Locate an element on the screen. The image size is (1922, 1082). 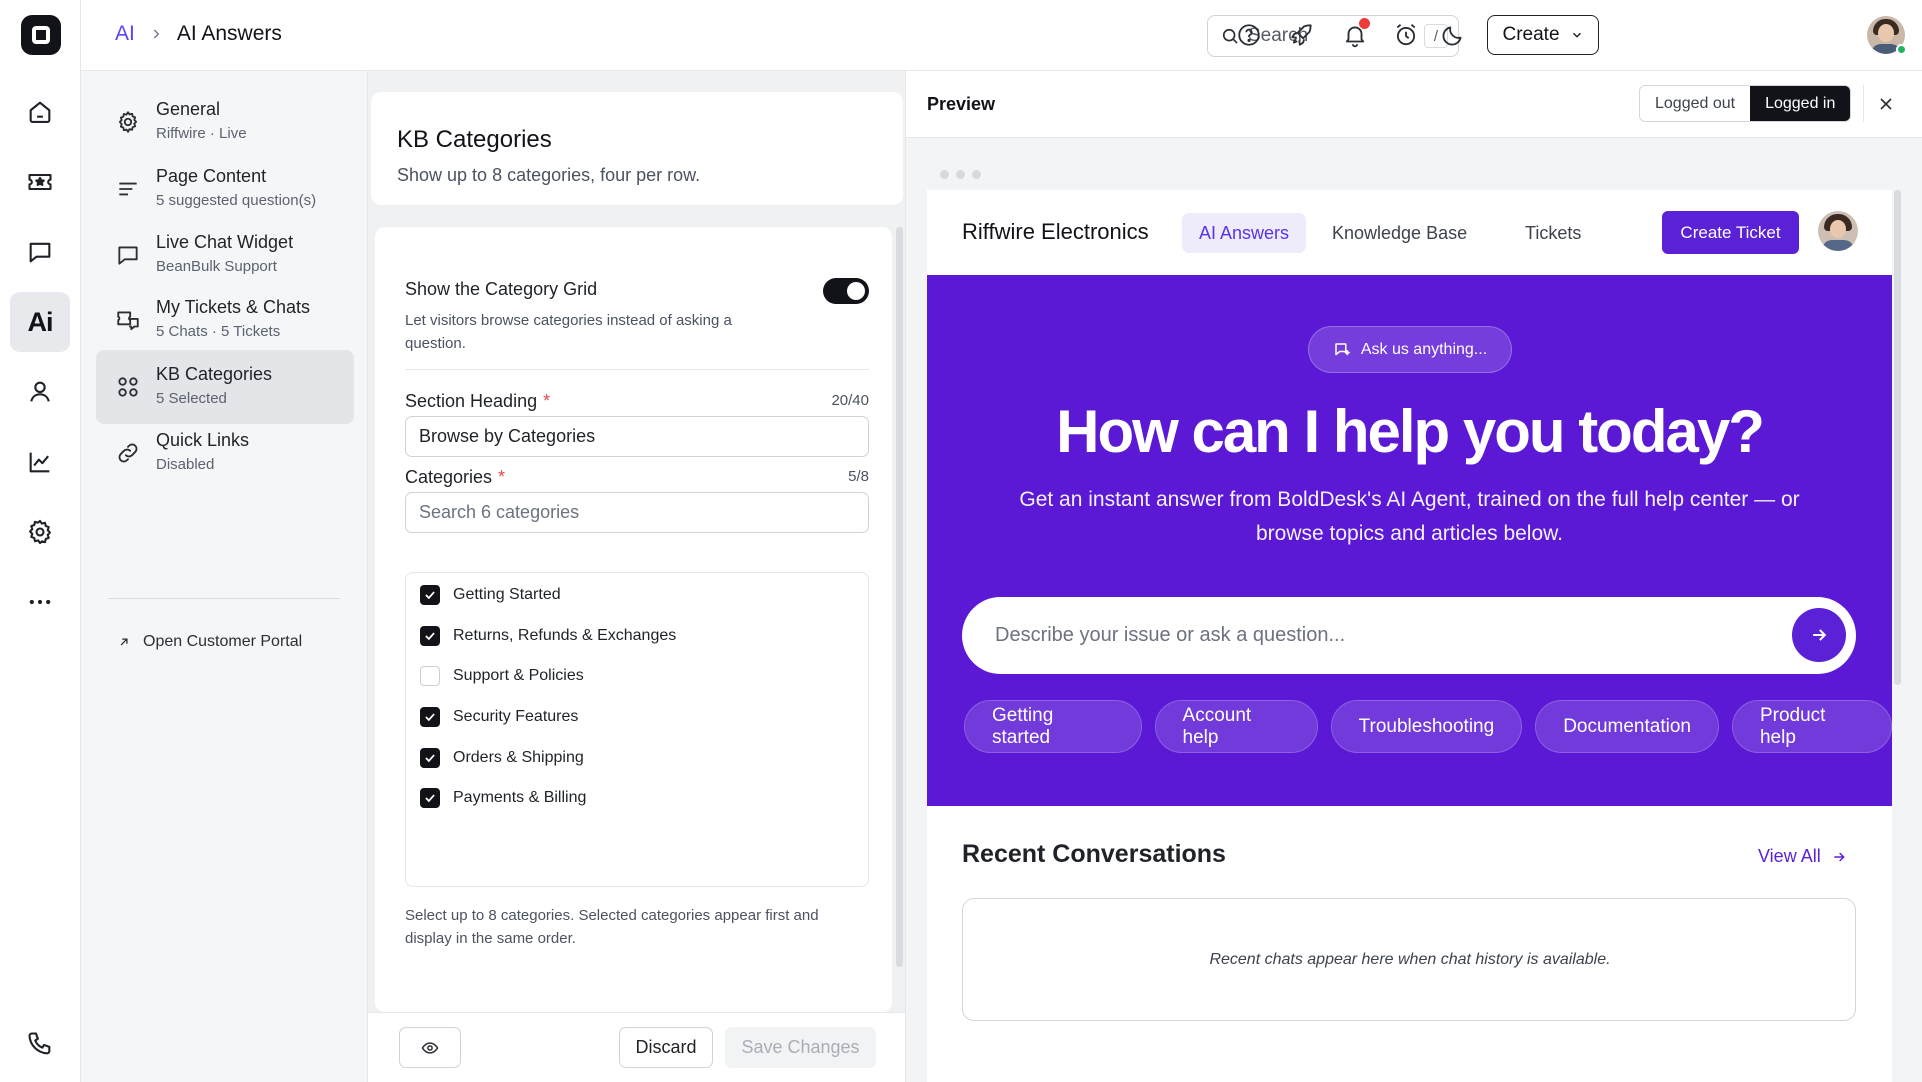
alarm-clock-icon is located at coordinates (1406, 35).